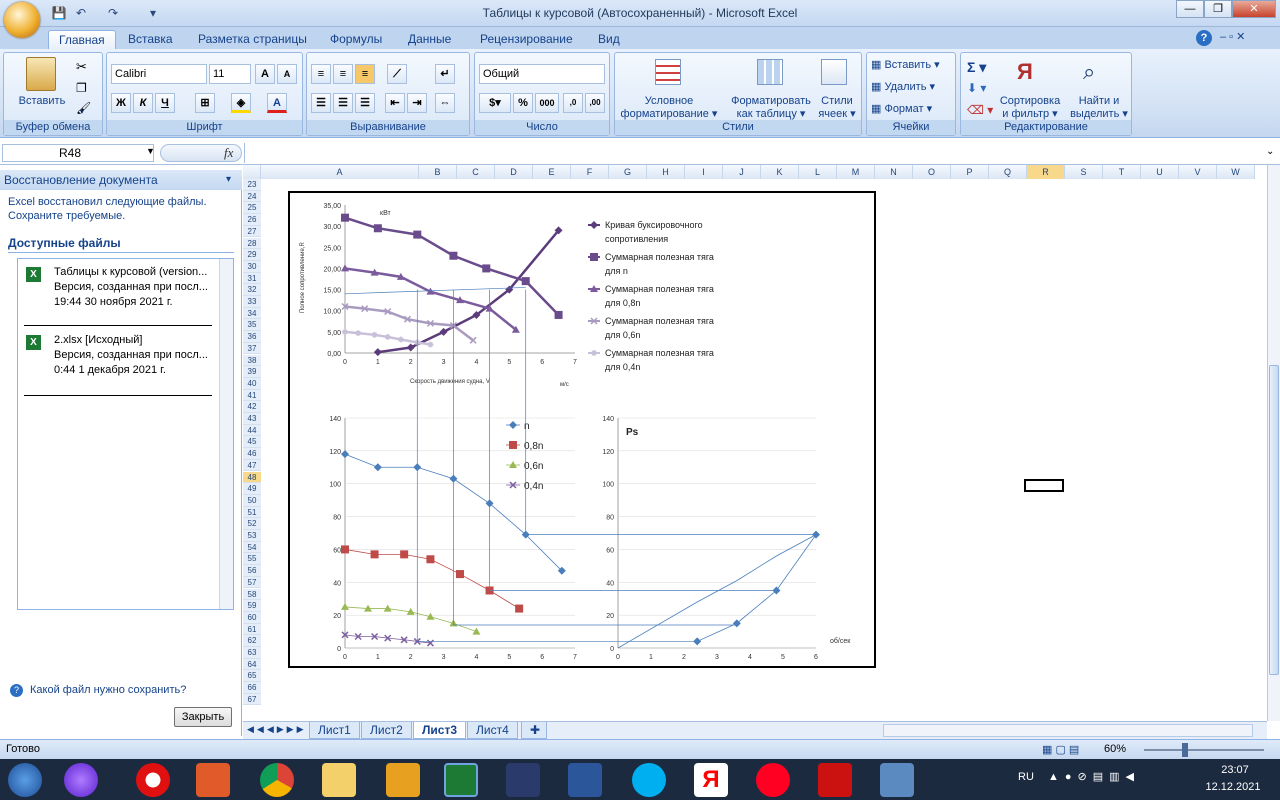 Image resolution: width=1280 pixels, height=800 pixels. I want to click on close-button: ✕, so click(1254, 9).